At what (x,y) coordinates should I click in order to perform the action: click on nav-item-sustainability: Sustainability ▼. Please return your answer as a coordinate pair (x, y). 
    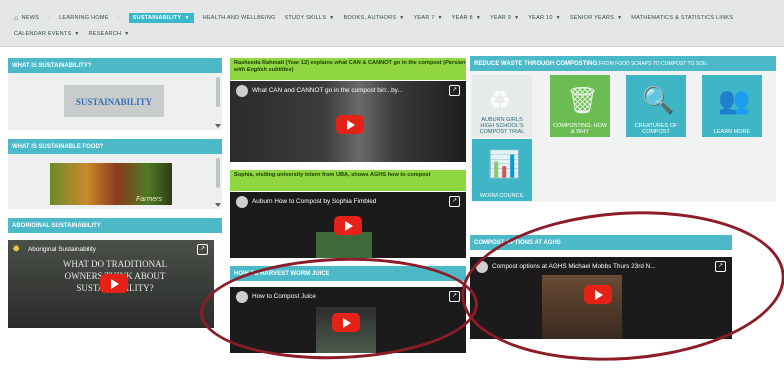
    Looking at the image, I should click on (161, 18).